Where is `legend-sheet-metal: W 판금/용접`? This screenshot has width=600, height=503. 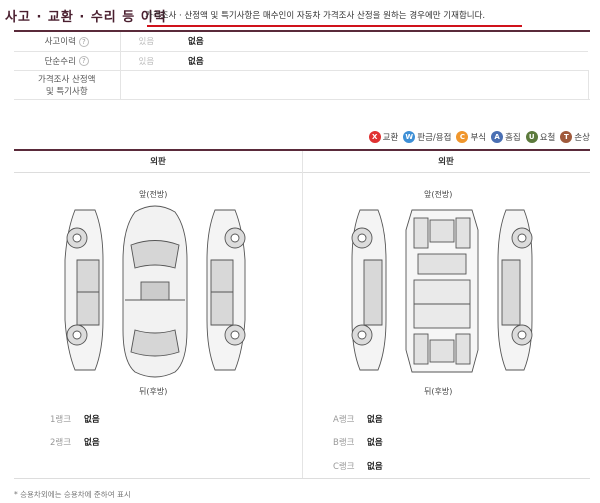
legend-sheet-metal: W 판금/용접 is located at coordinates (427, 137).